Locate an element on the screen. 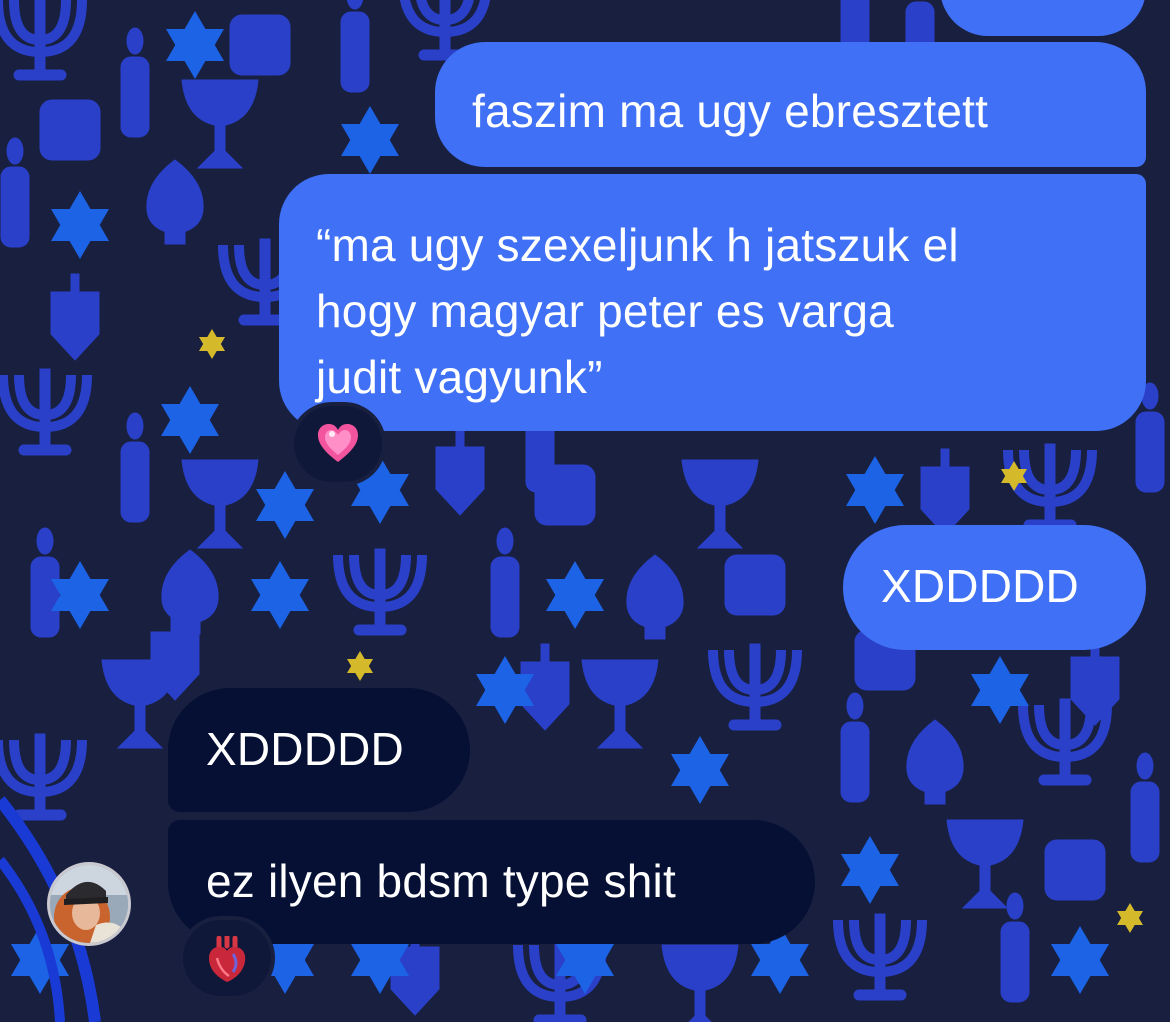  message-text: faszim ma ugy ebresztett is located at coordinates (730, 111).